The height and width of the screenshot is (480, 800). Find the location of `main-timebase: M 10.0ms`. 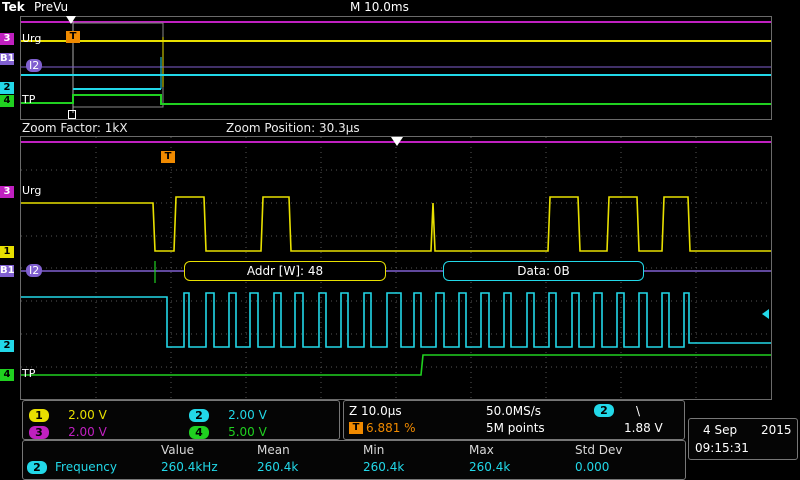

main-timebase: M 10.0ms is located at coordinates (379, 7).